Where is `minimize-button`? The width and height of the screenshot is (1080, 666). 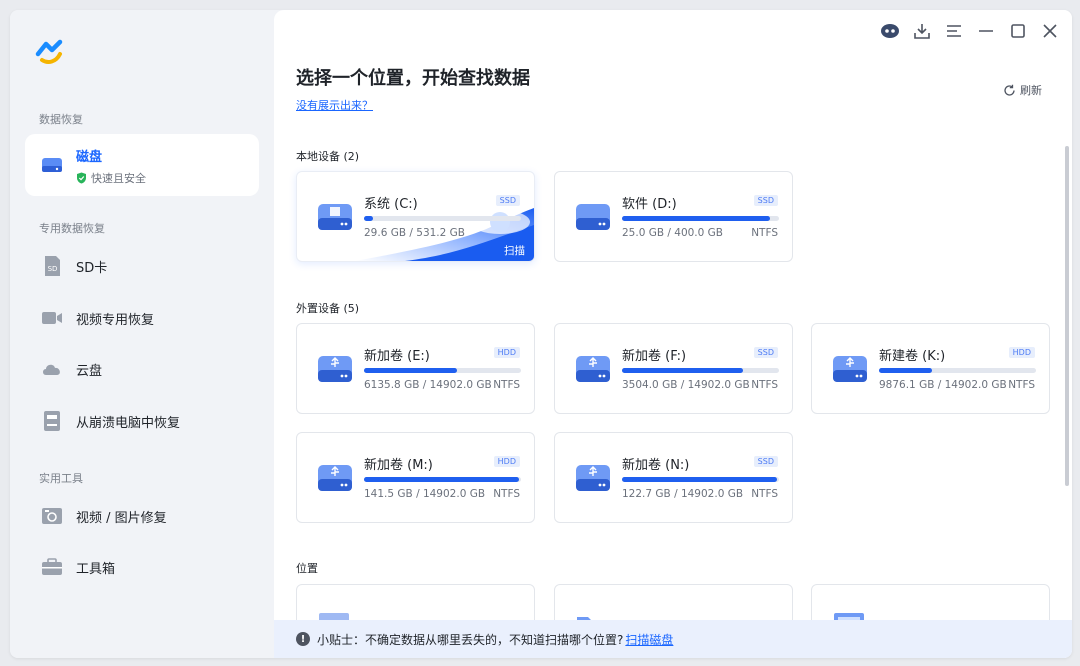 minimize-button is located at coordinates (986, 31).